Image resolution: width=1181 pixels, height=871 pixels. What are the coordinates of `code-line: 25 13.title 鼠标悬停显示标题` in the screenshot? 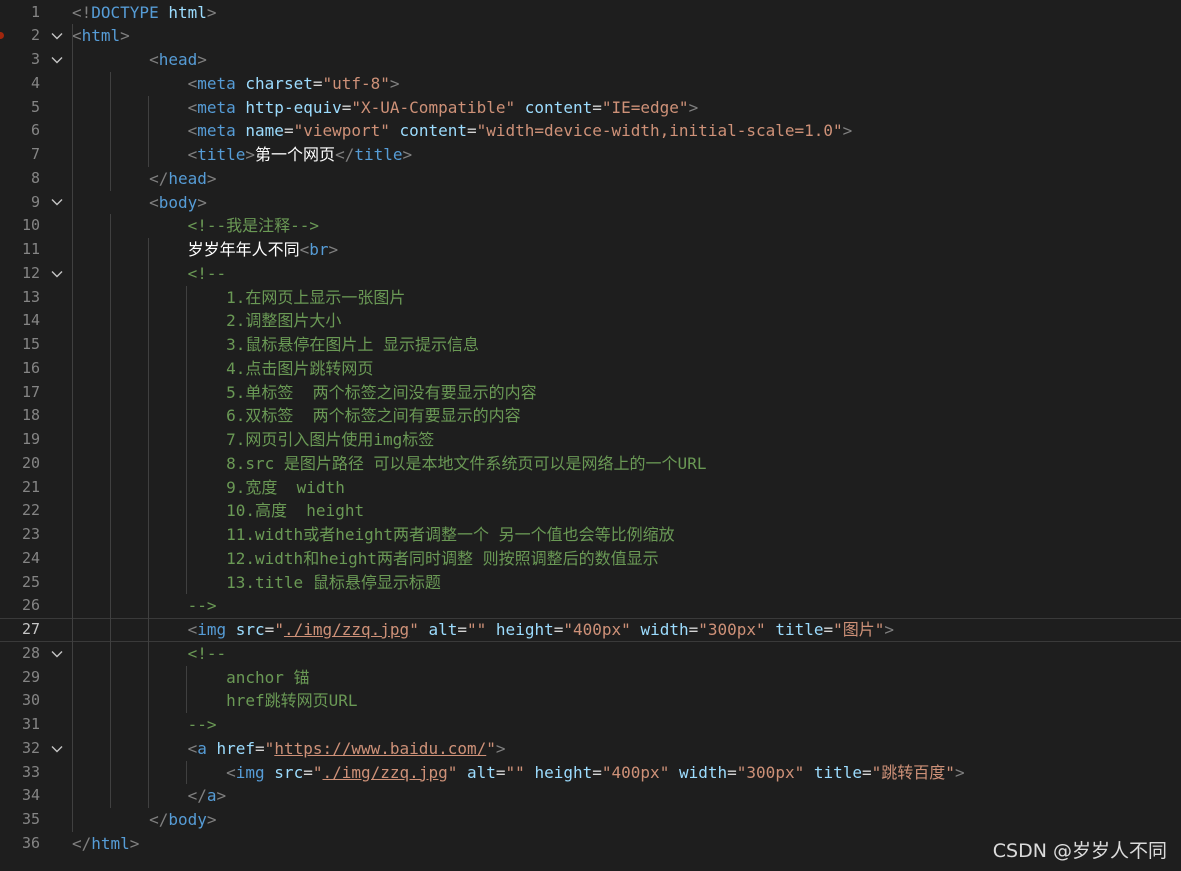 It's located at (590, 583).